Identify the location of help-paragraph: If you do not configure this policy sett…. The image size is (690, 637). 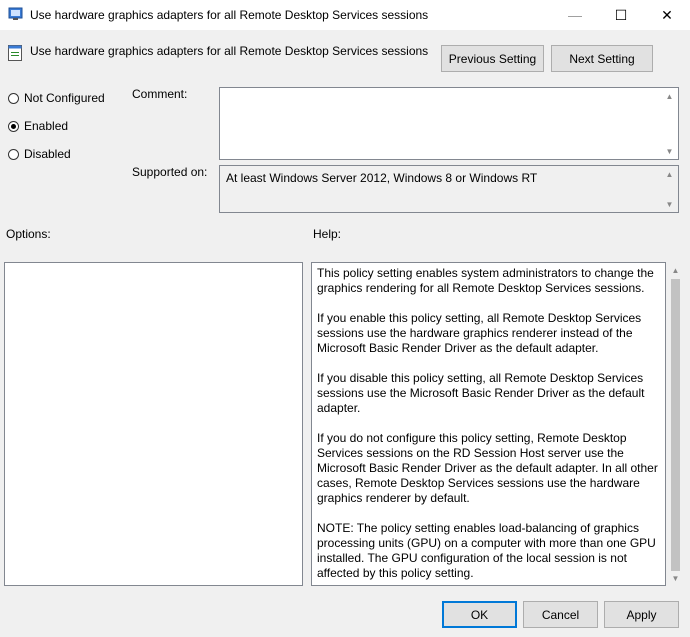
(487, 468).